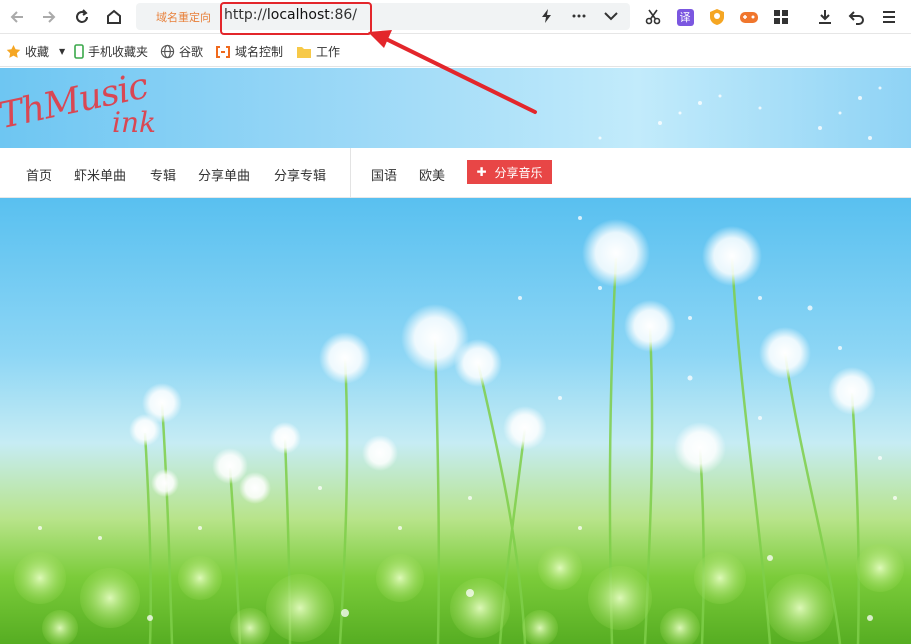 Image resolution: width=911 pixels, height=644 pixels. Describe the element at coordinates (111, 51) in the screenshot. I see `bookmark-mobile: 手机收藏夹` at that location.